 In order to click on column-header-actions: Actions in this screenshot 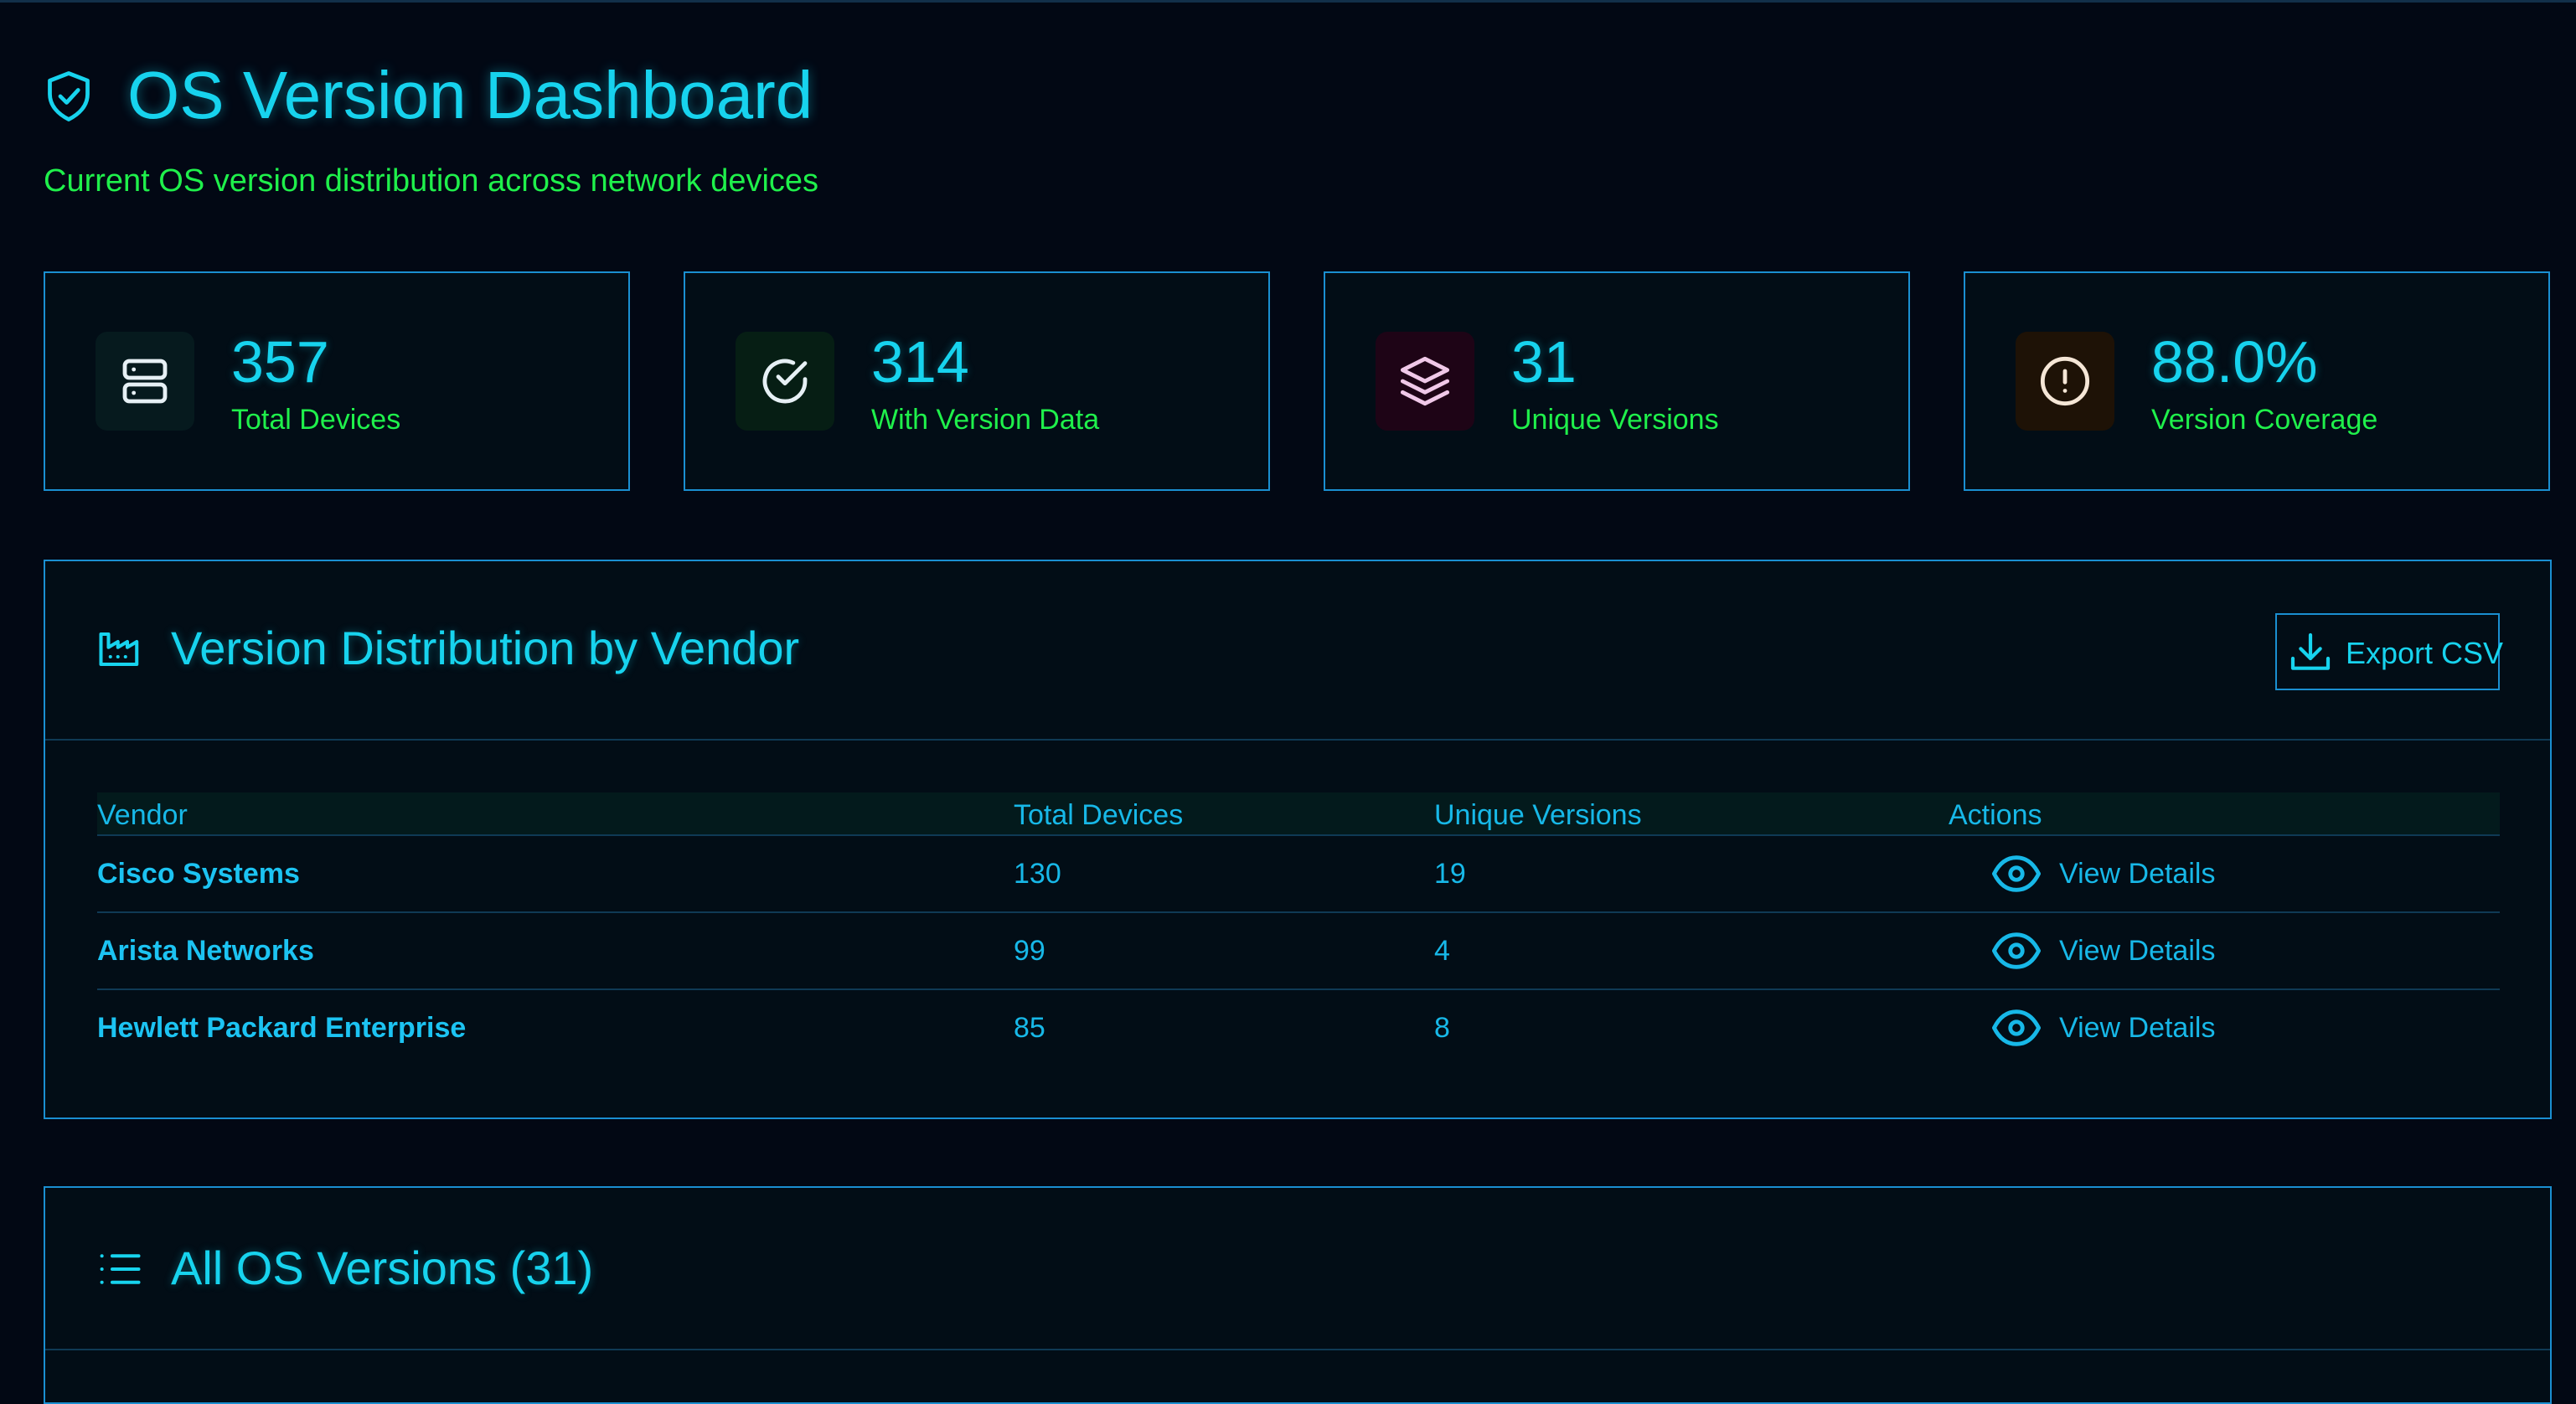, I will do `click(1995, 815)`.